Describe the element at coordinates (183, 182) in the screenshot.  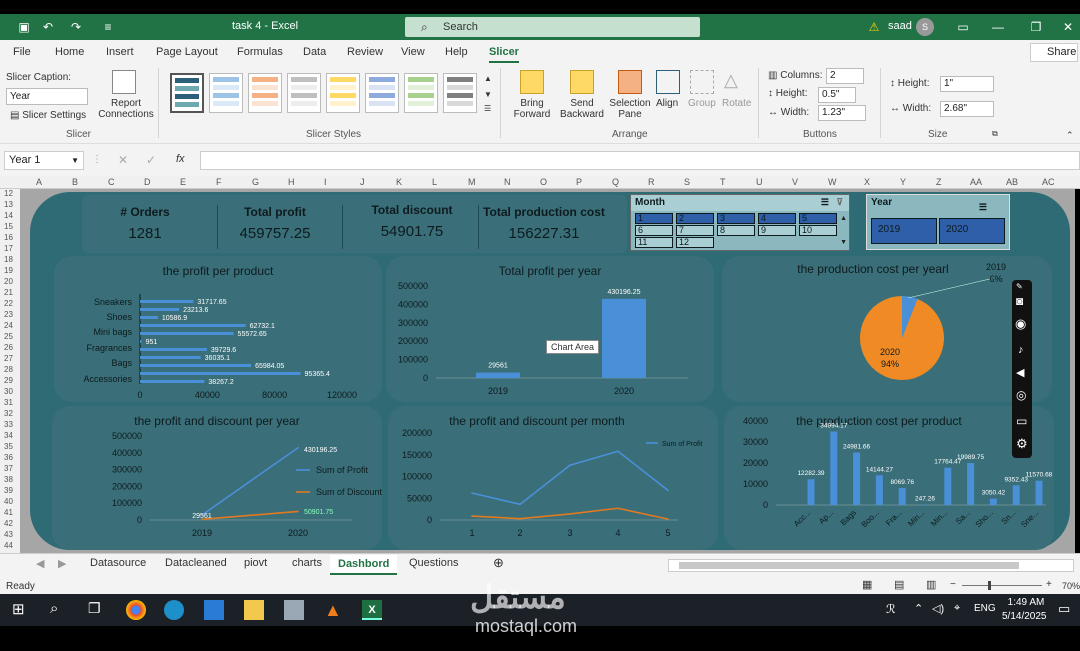
I see `column-header: E` at that location.